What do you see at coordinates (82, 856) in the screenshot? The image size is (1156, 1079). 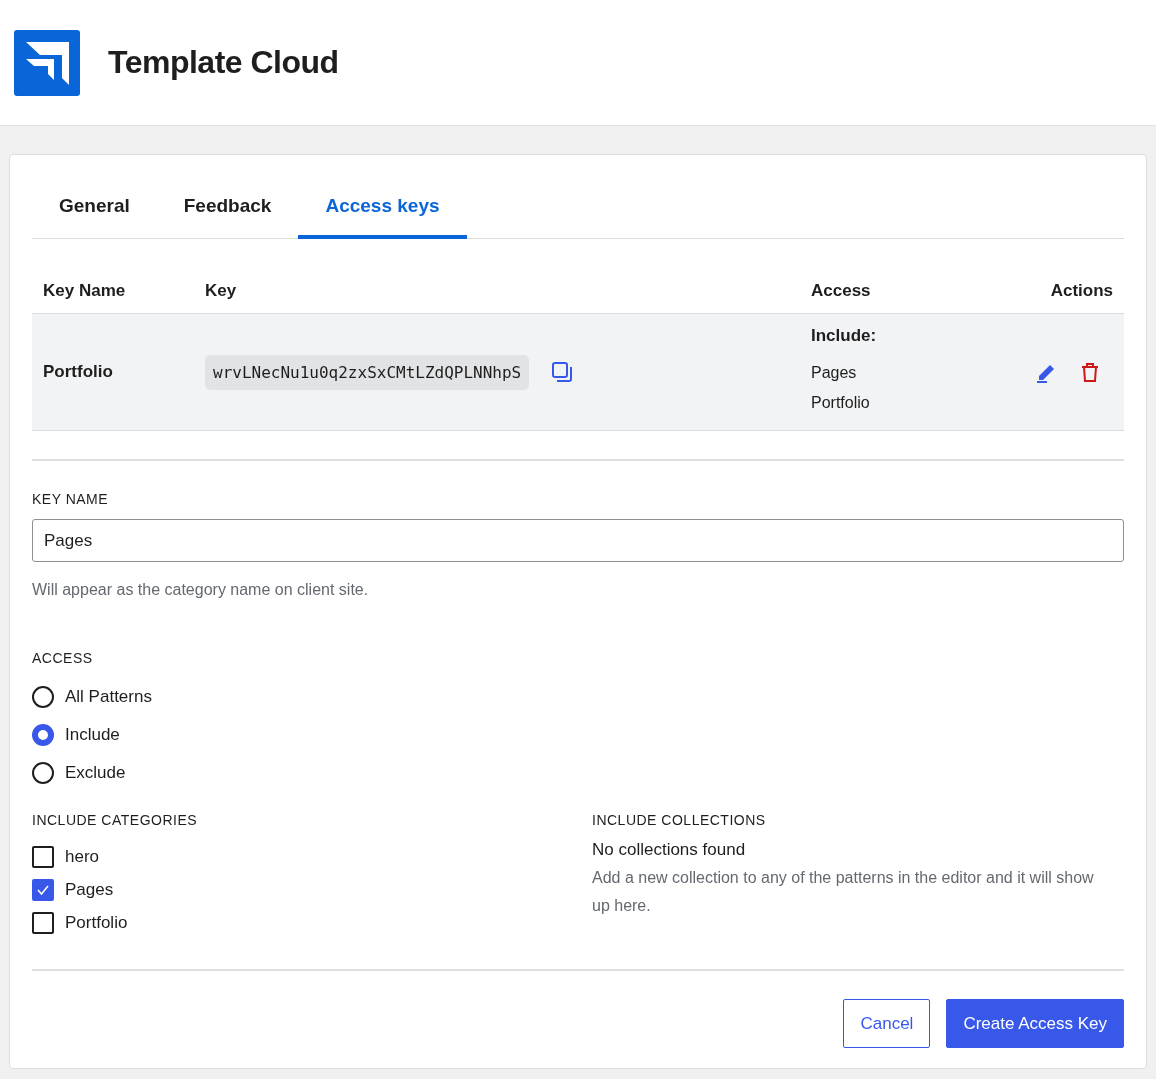 I see `checkbox-label: hero` at bounding box center [82, 856].